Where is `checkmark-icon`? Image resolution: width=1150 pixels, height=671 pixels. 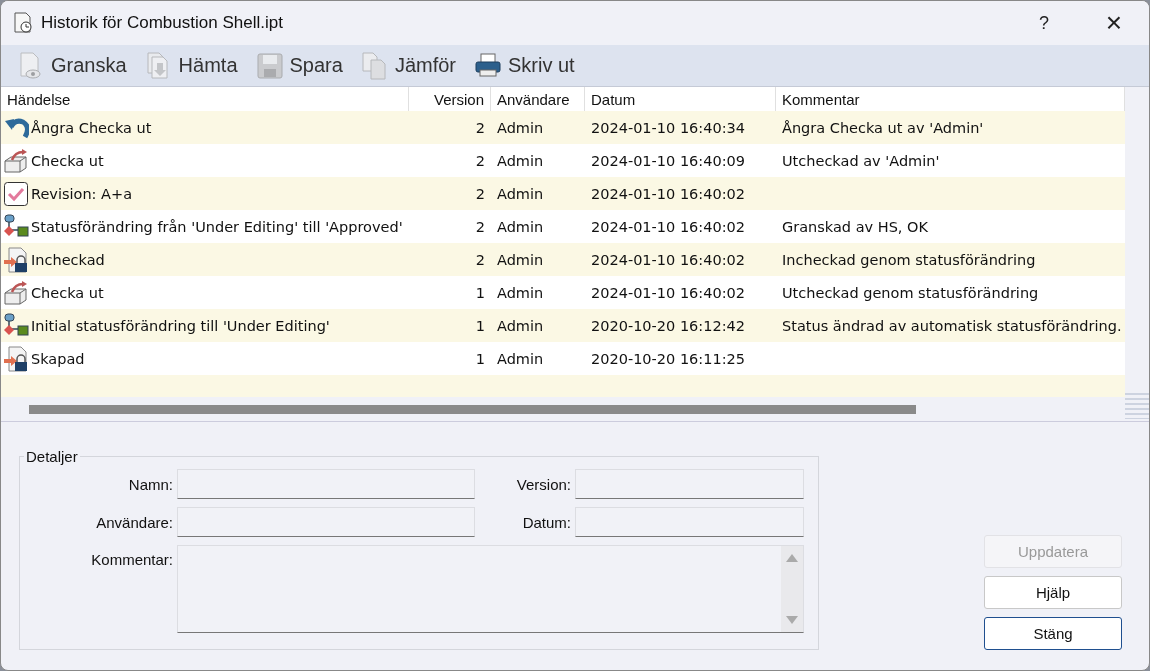
checkmark-icon is located at coordinates (16, 193).